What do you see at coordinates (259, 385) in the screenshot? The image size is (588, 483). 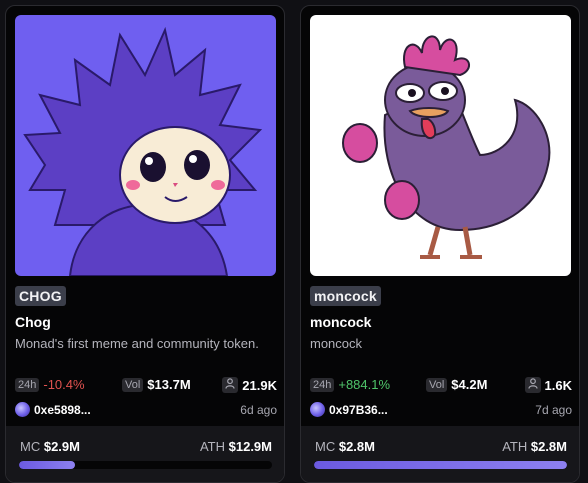 I see `holders-value: 21.9K` at bounding box center [259, 385].